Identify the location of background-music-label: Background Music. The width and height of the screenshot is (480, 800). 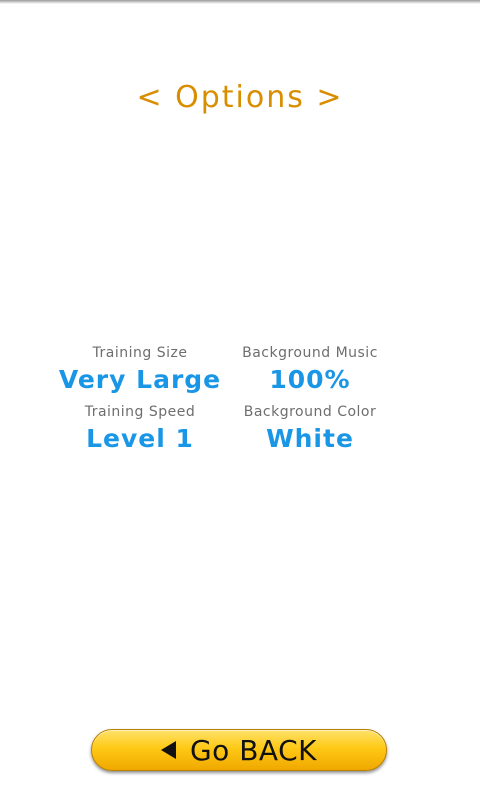
(310, 353).